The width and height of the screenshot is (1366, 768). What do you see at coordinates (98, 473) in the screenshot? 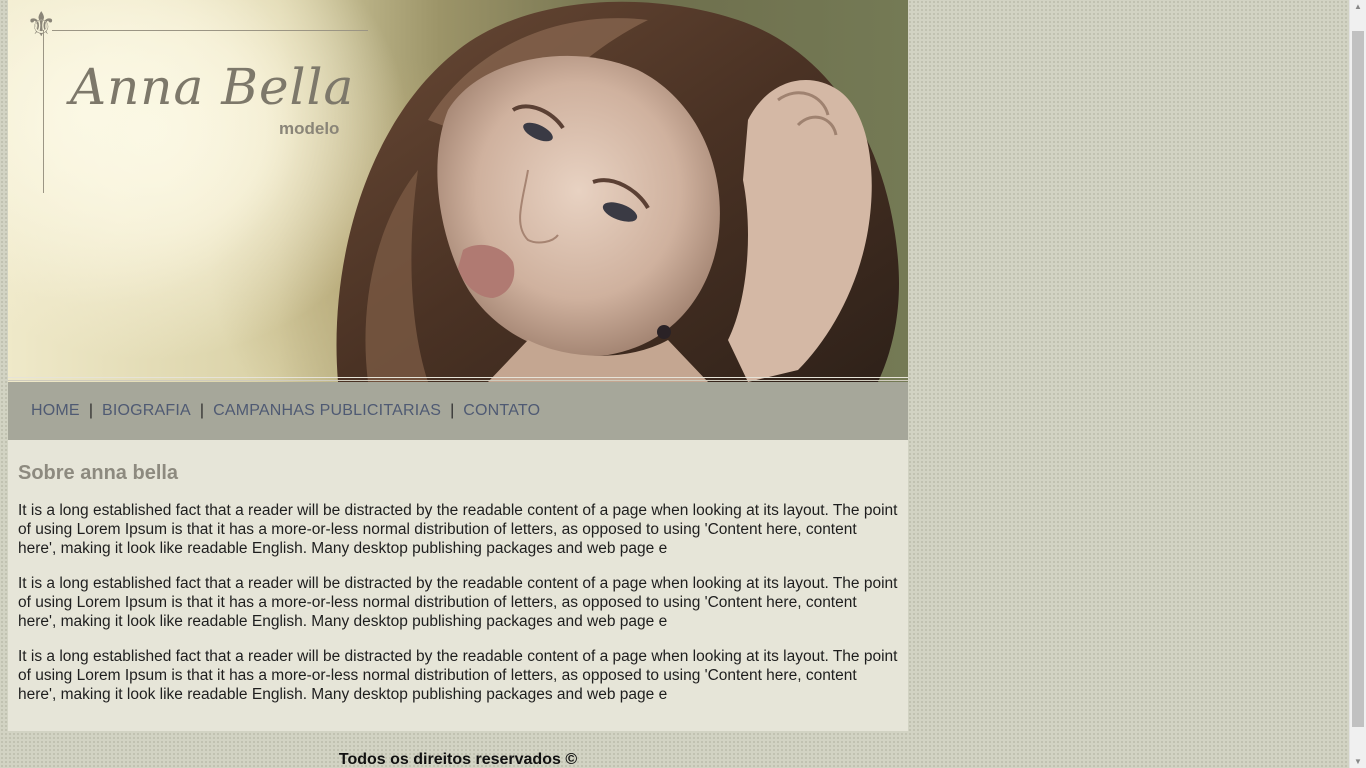
I see `section-heading: Sobre anna bella` at bounding box center [98, 473].